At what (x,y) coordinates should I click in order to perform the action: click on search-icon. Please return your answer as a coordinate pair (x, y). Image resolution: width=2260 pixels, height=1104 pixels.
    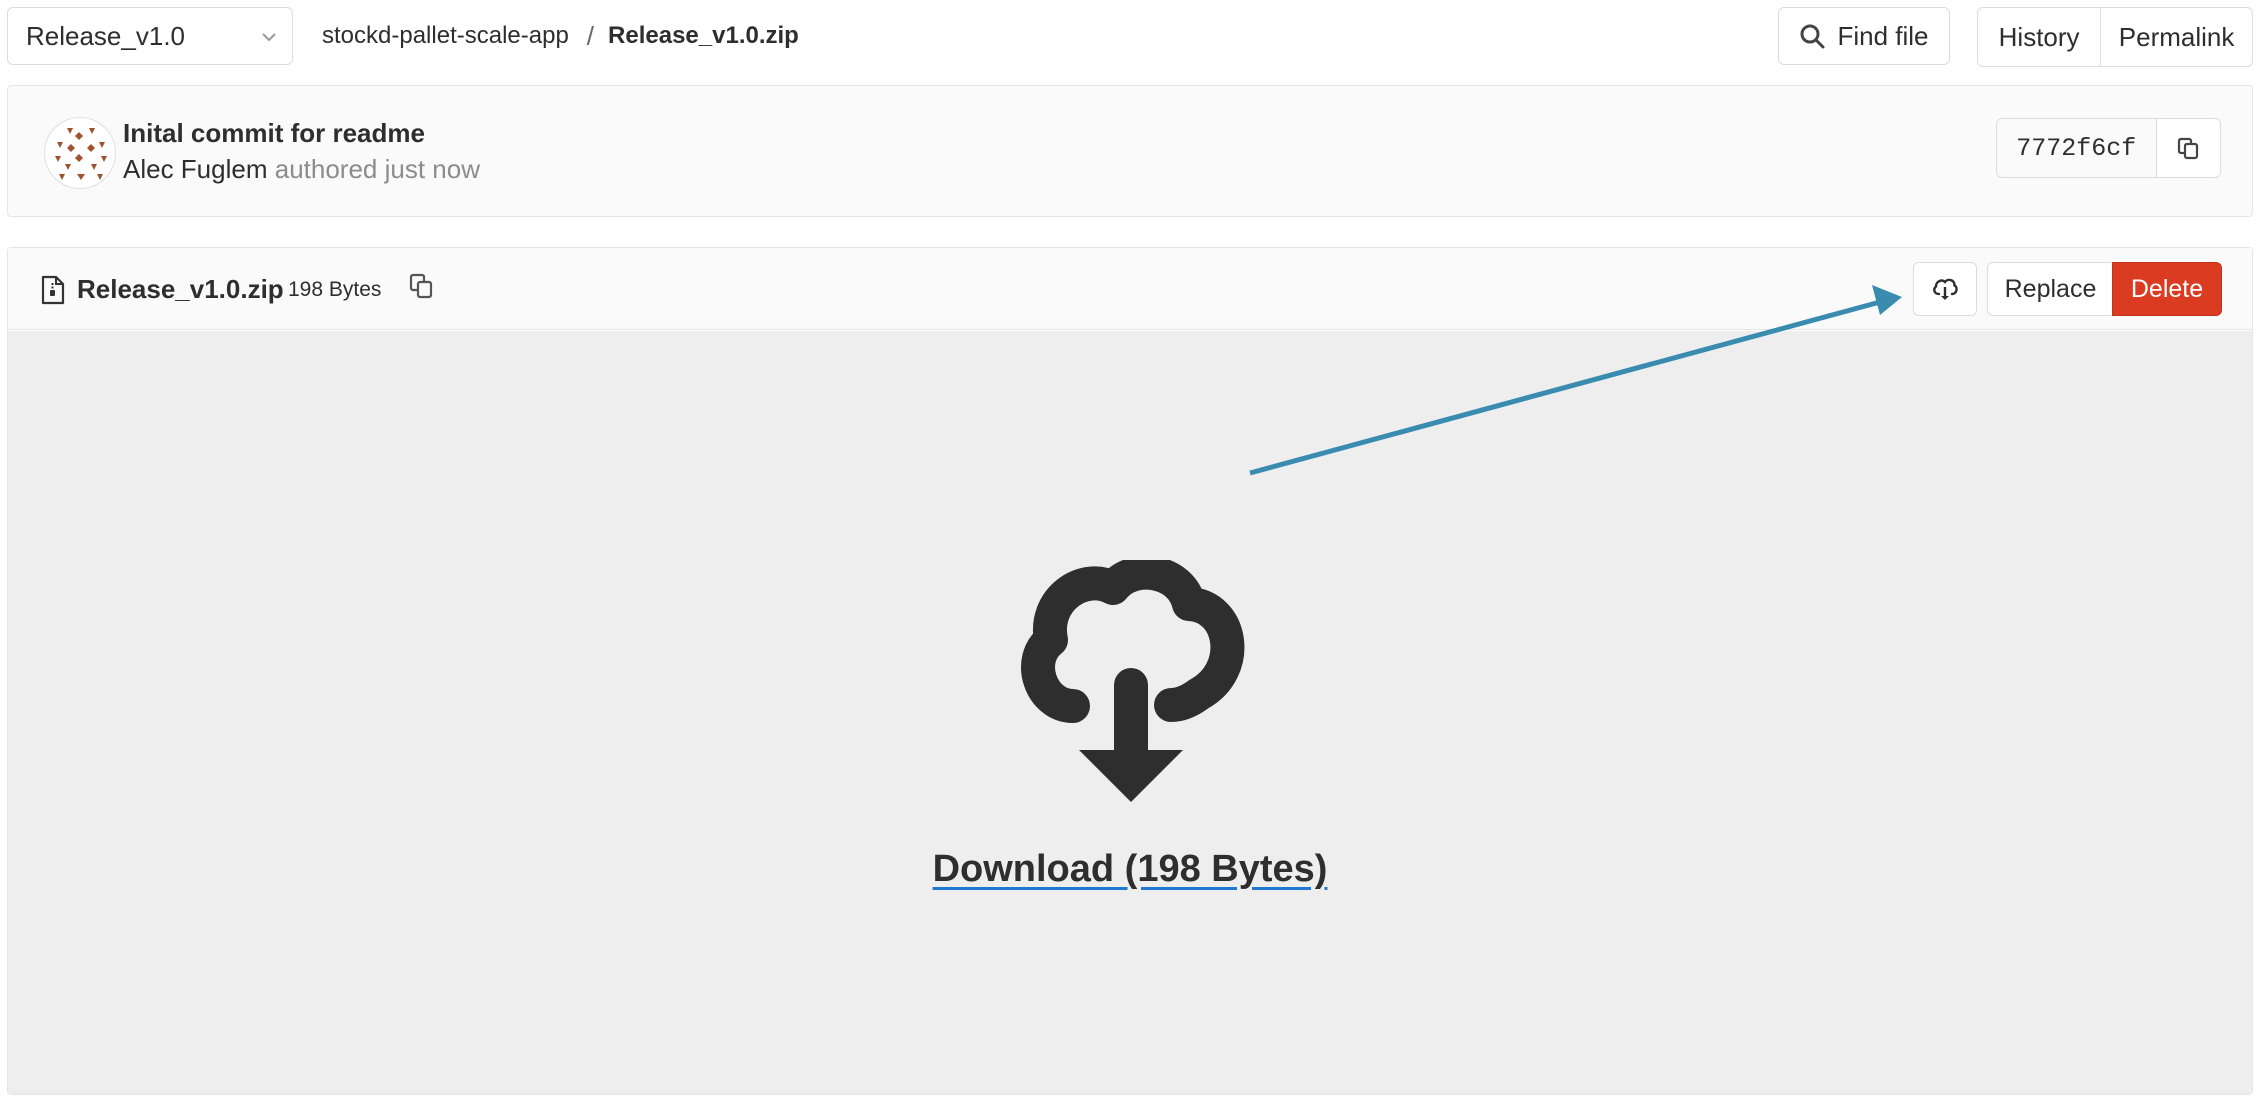
    Looking at the image, I should click on (1812, 36).